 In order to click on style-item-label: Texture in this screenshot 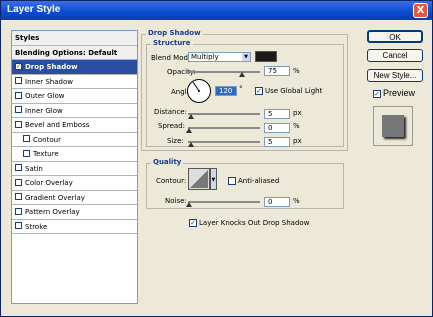, I will do `click(46, 154)`.